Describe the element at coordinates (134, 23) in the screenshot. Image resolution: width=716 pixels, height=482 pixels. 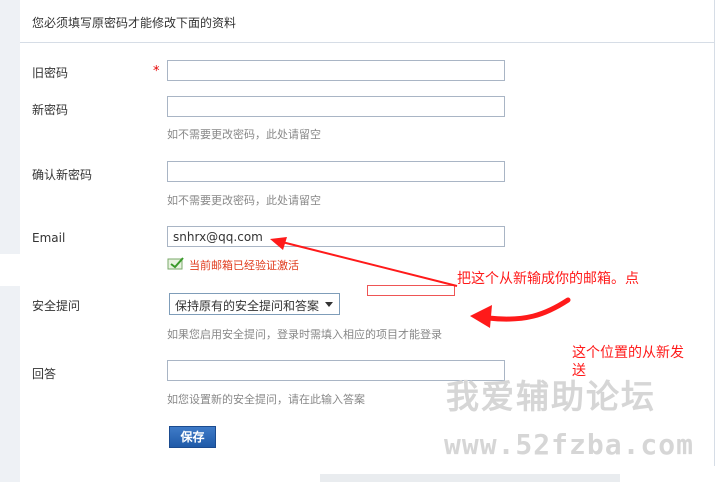
I see `header-notice: 您必须填写原密码才能修改下面的资料` at that location.